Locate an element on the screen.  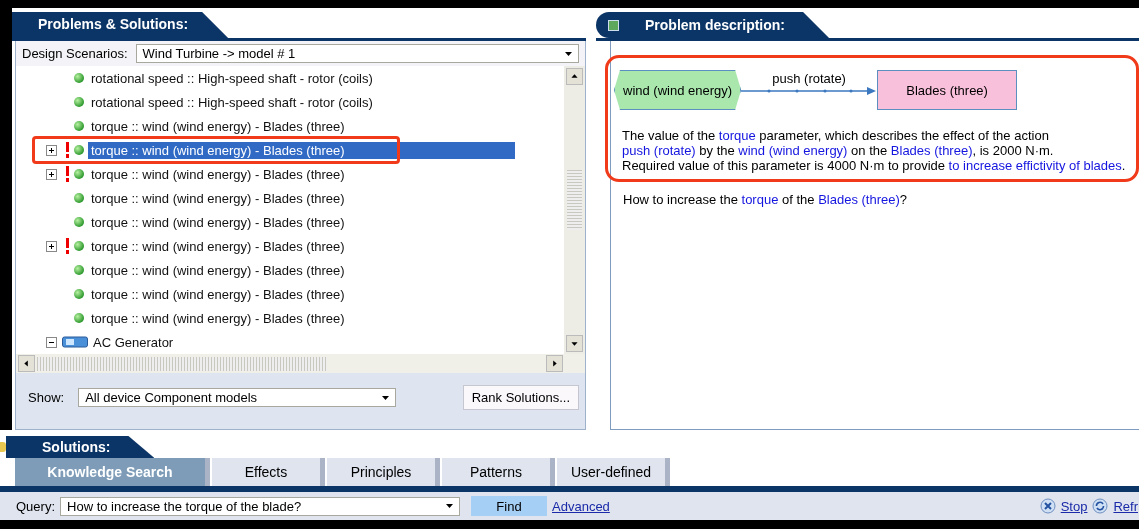
show-dropdown: All device Component models is located at coordinates (237, 397).